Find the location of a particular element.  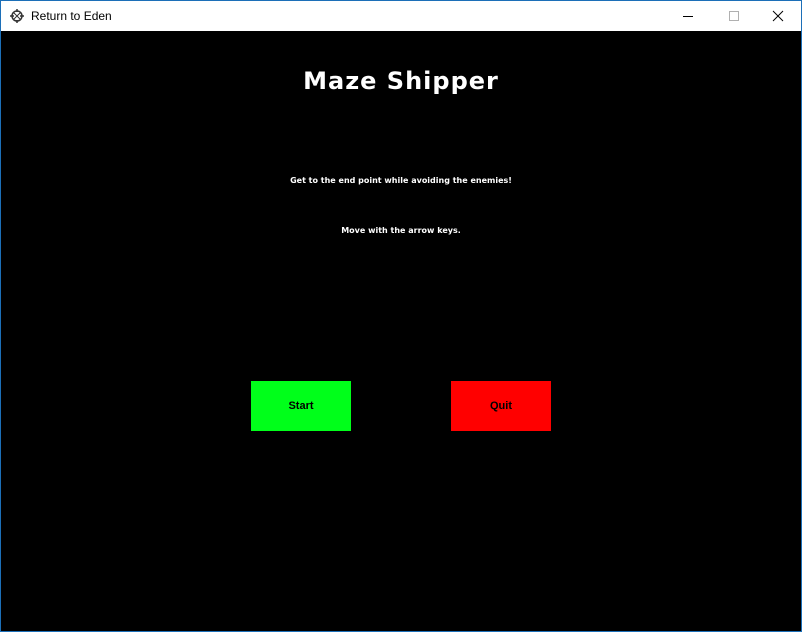

start-button: Start is located at coordinates (301, 406).